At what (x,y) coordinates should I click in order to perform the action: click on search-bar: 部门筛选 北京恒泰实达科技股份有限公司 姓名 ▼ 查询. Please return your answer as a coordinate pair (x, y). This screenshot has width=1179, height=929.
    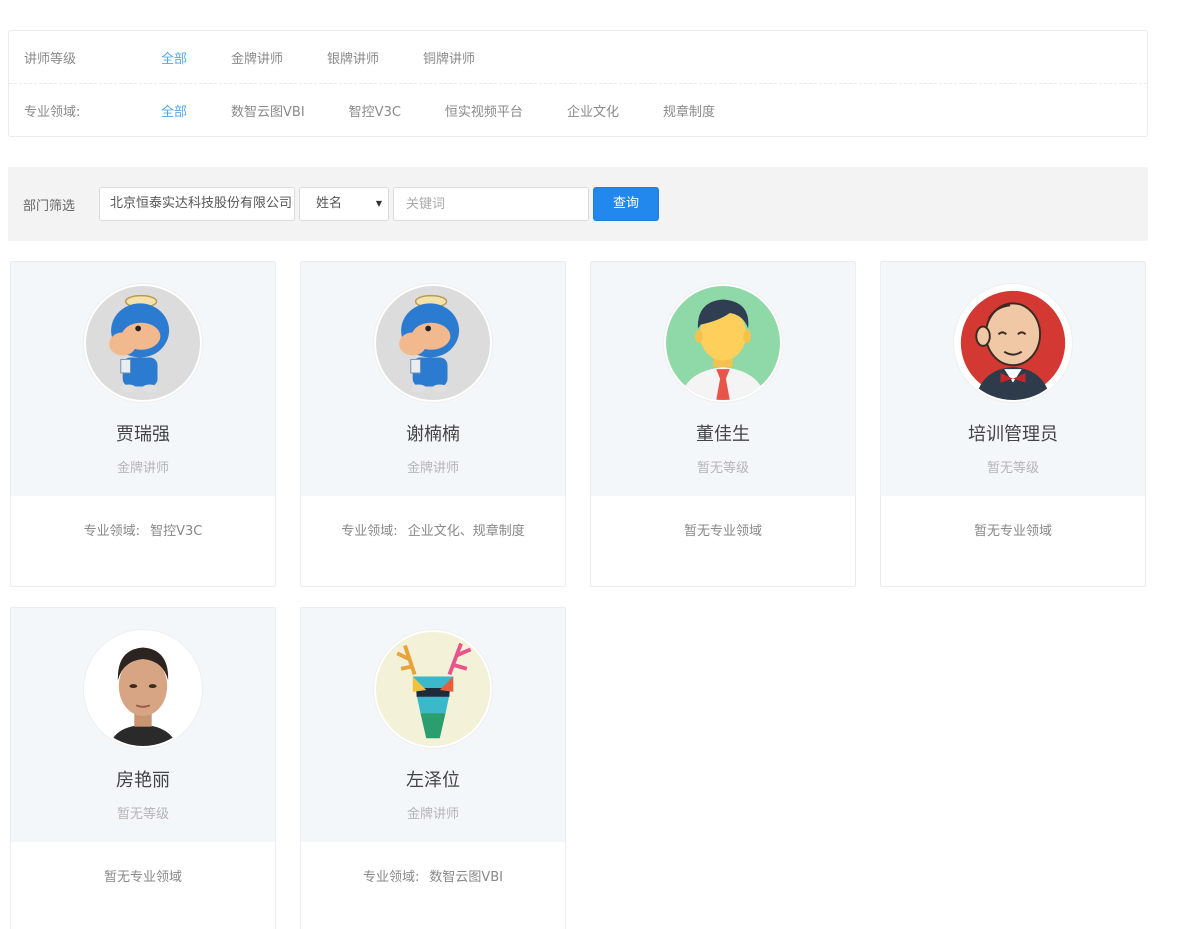
    Looking at the image, I should click on (578, 204).